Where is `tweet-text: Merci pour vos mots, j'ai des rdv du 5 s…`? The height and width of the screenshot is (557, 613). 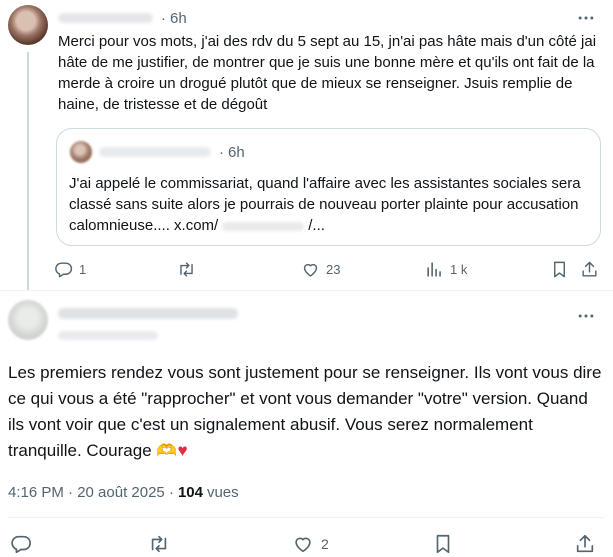 tweet-text: Merci pour vos mots, j'ai des rdv du 5 s… is located at coordinates (327, 73).